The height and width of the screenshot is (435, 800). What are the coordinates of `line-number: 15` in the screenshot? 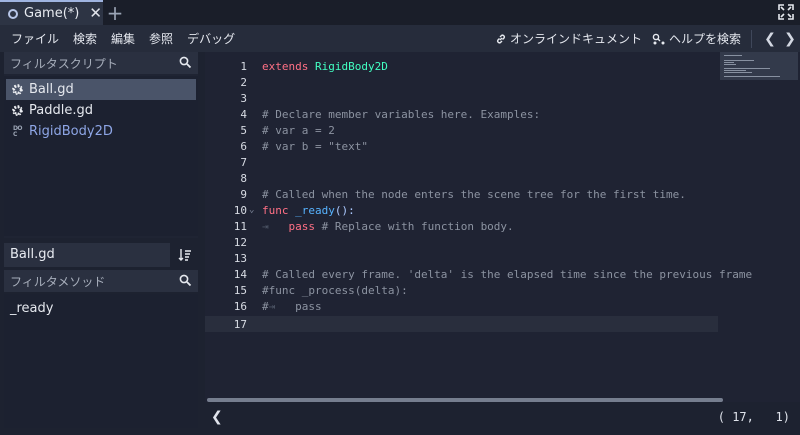 It's located at (240, 290).